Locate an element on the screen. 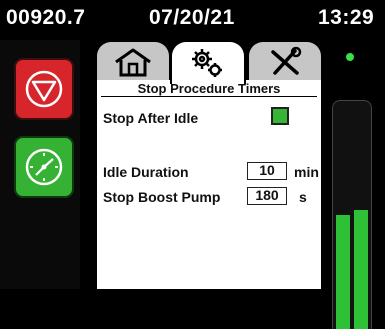 This screenshot has height=329, width=385. time-display: 13:29 is located at coordinates (346, 17).